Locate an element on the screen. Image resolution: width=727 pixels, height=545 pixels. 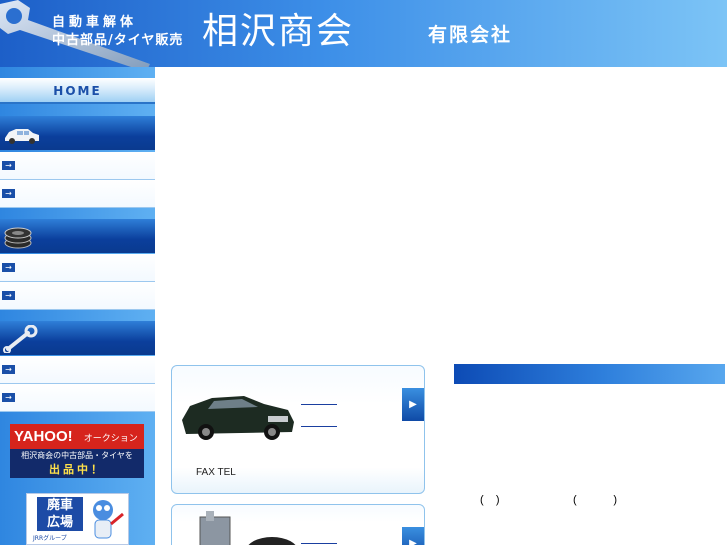
header-subtitle-line1: 自動車解体 is located at coordinates (95, 22).